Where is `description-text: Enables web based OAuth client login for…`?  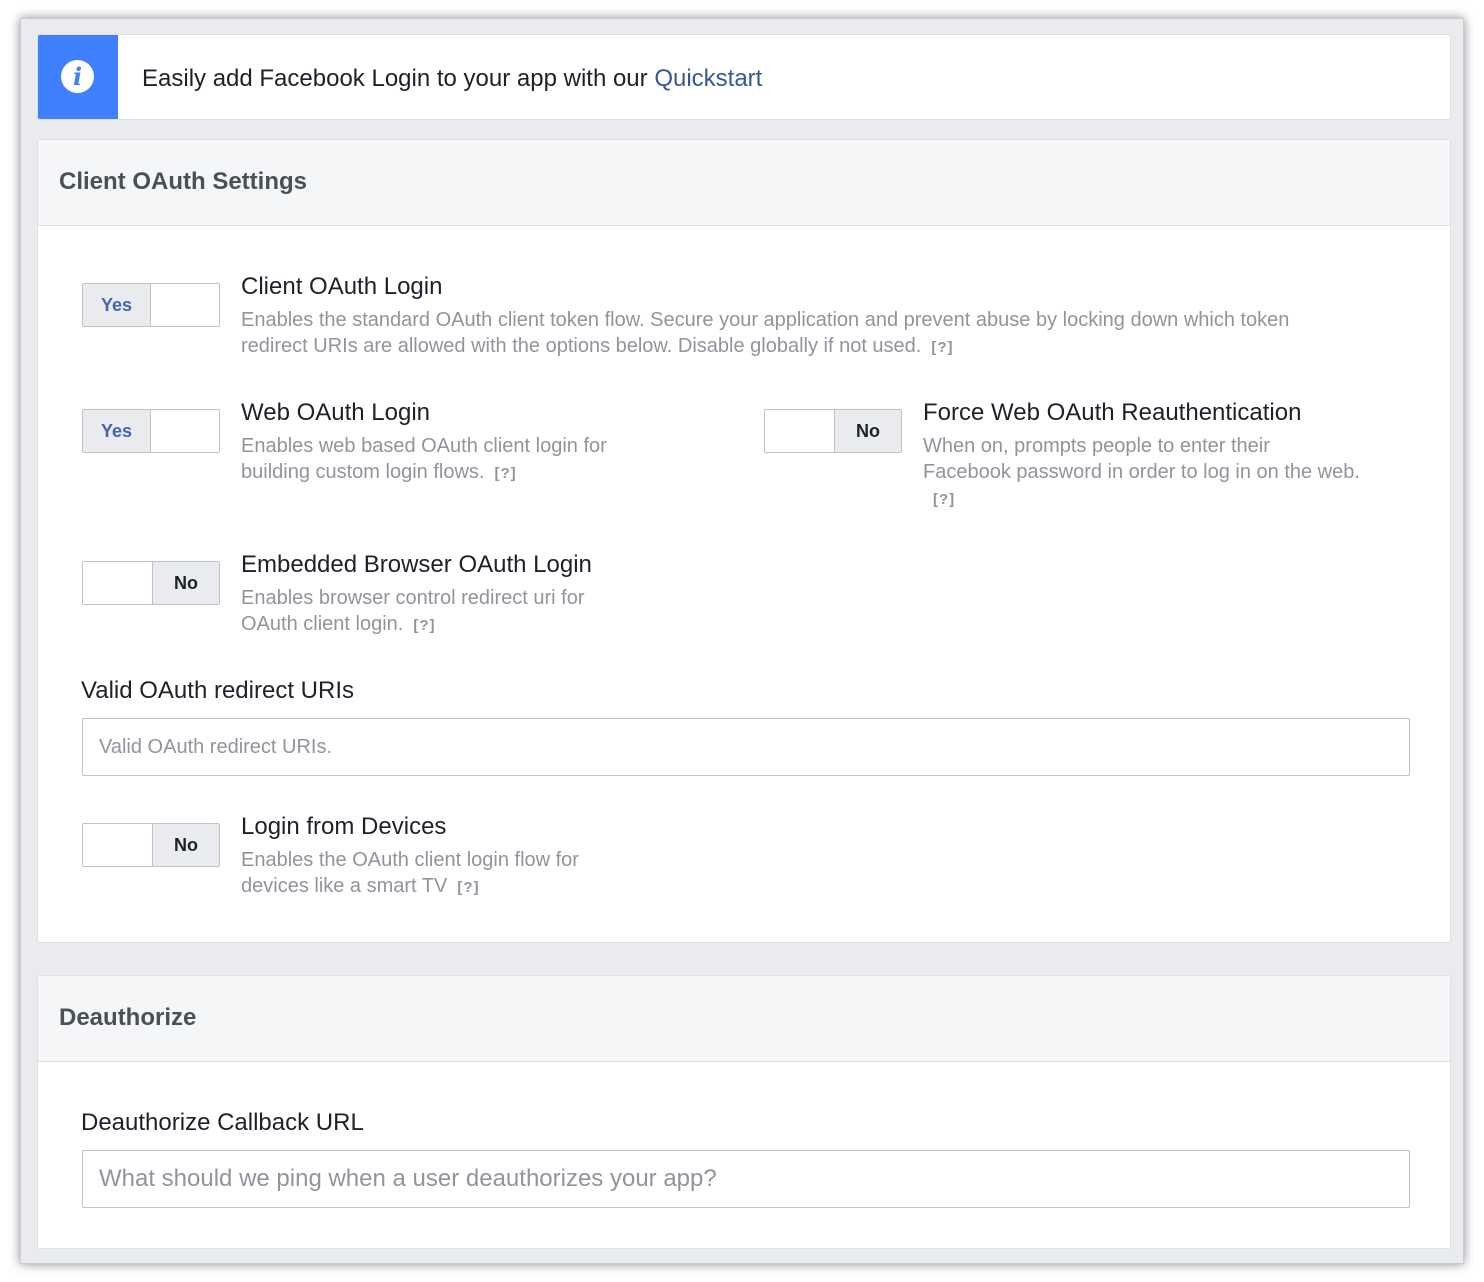
description-text: Enables web based OAuth client login for… is located at coordinates (424, 459).